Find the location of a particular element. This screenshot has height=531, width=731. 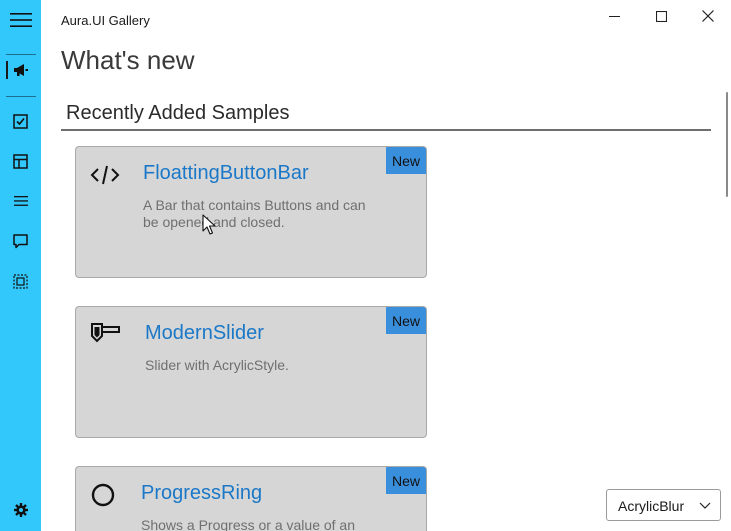

progress-ring-icon is located at coordinates (103, 495).